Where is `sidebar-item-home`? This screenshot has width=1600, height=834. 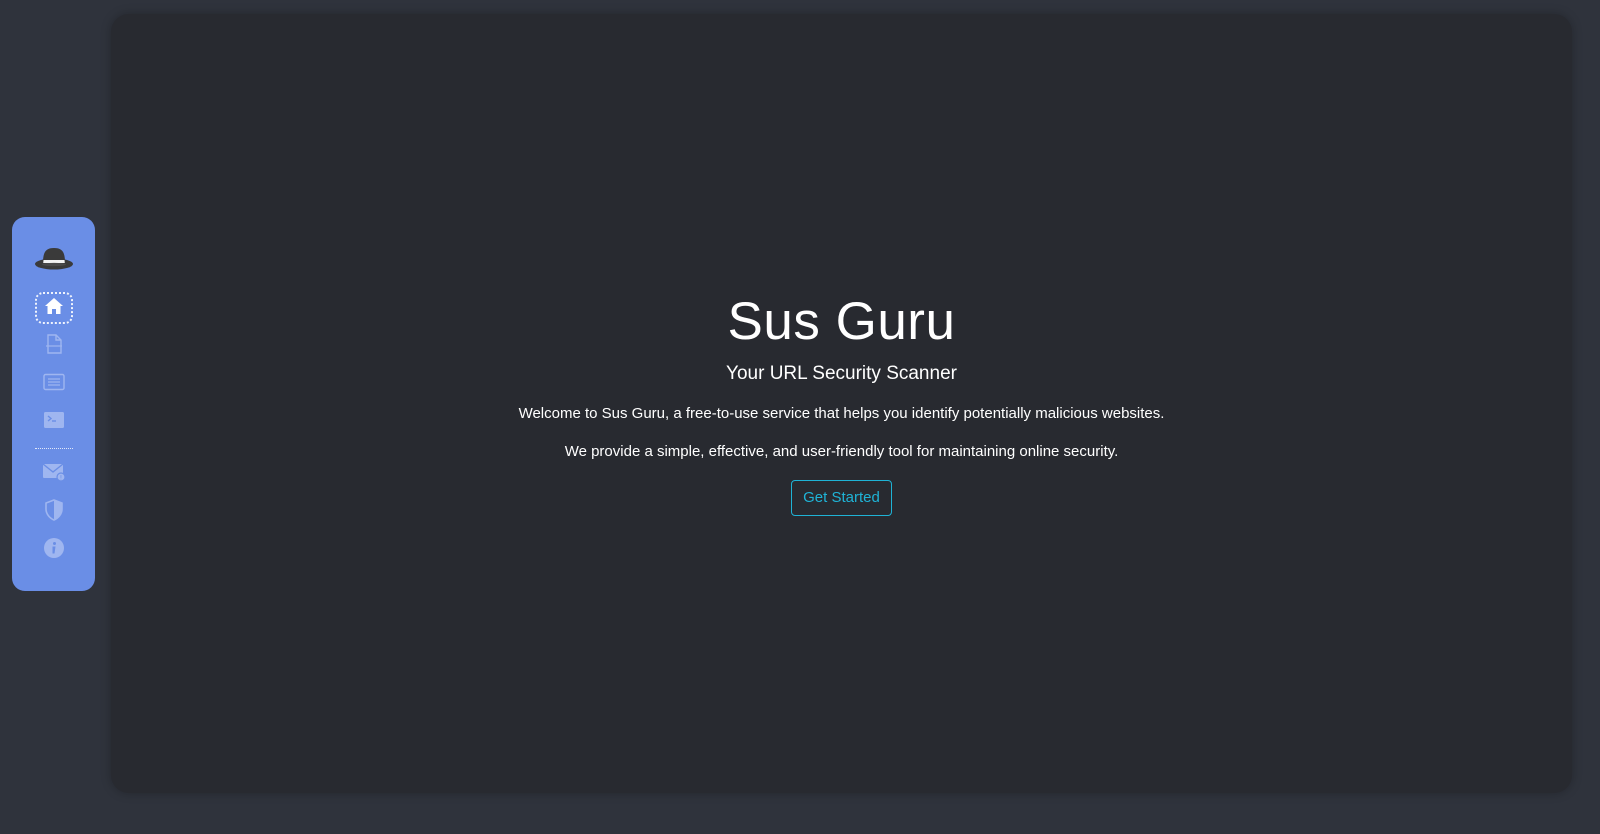 sidebar-item-home is located at coordinates (53, 308).